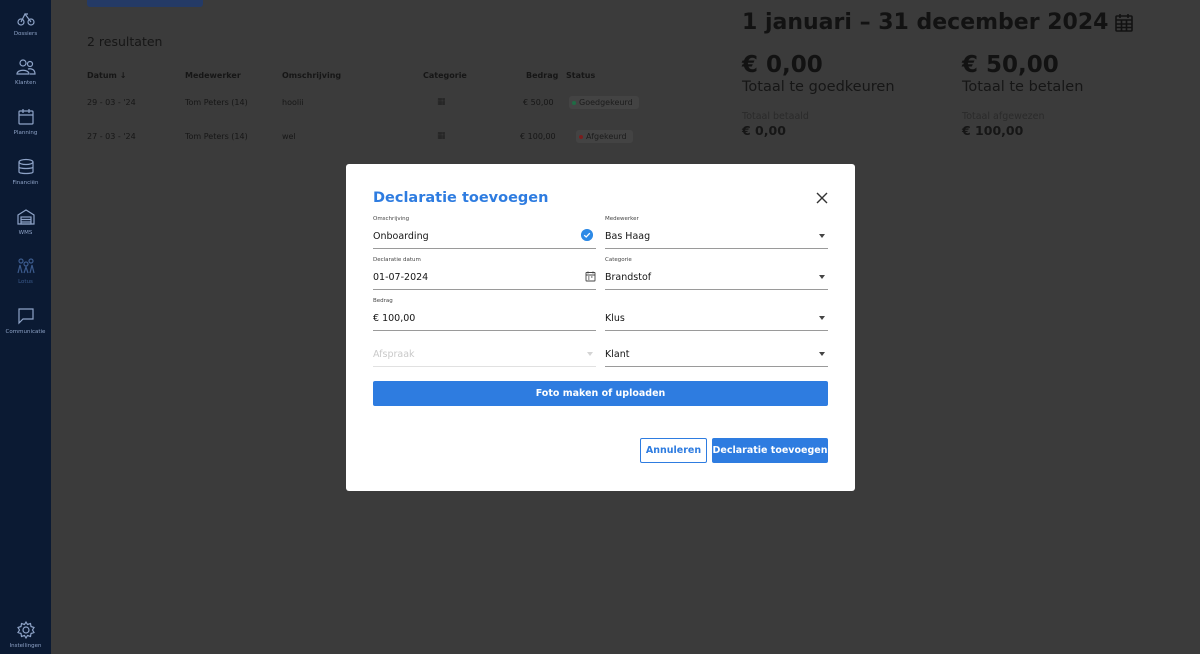 This screenshot has width=1200, height=654. I want to click on chat-icon, so click(25, 316).